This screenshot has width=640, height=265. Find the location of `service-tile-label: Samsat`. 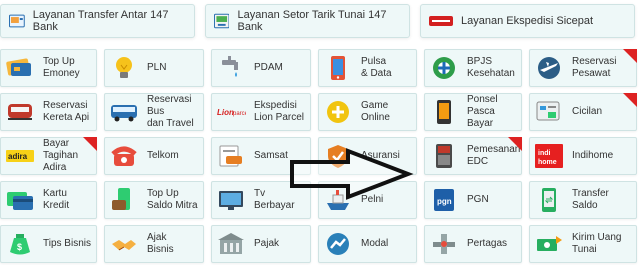

service-tile-label: Samsat is located at coordinates (271, 155).